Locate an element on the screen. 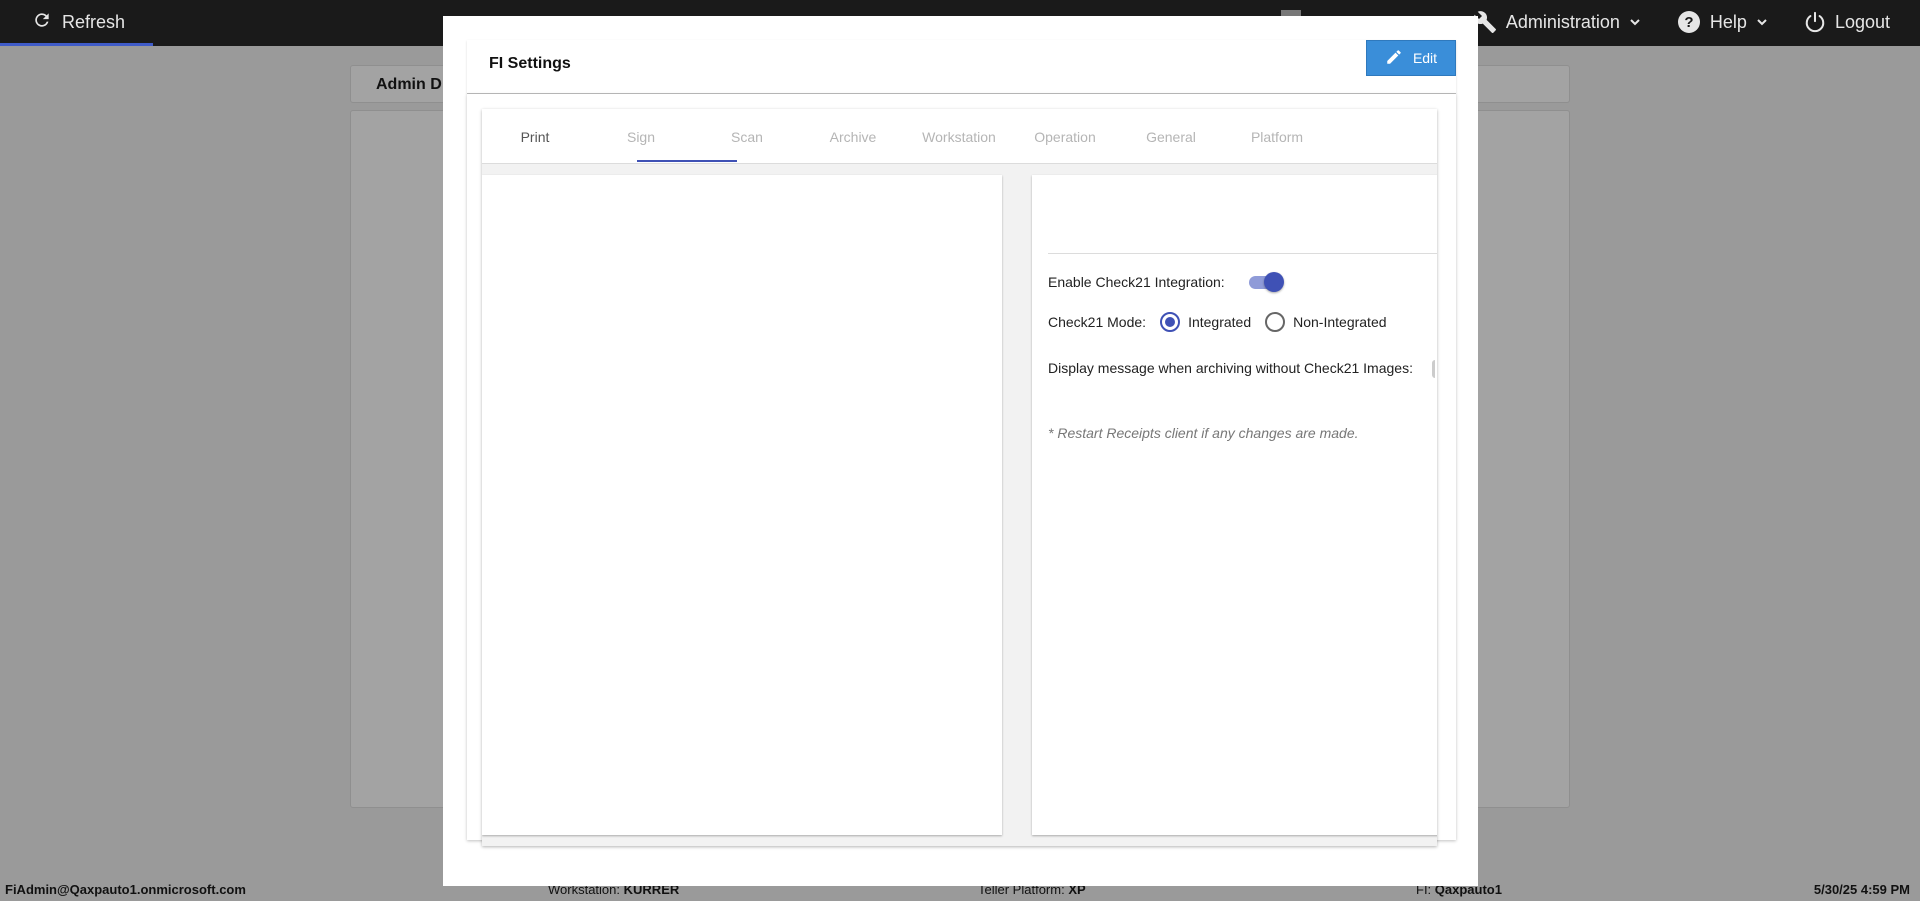 The image size is (1920, 901). check21-mode-row: Check21 Mode: Integrated Non-Integrated is located at coordinates (1217, 322).